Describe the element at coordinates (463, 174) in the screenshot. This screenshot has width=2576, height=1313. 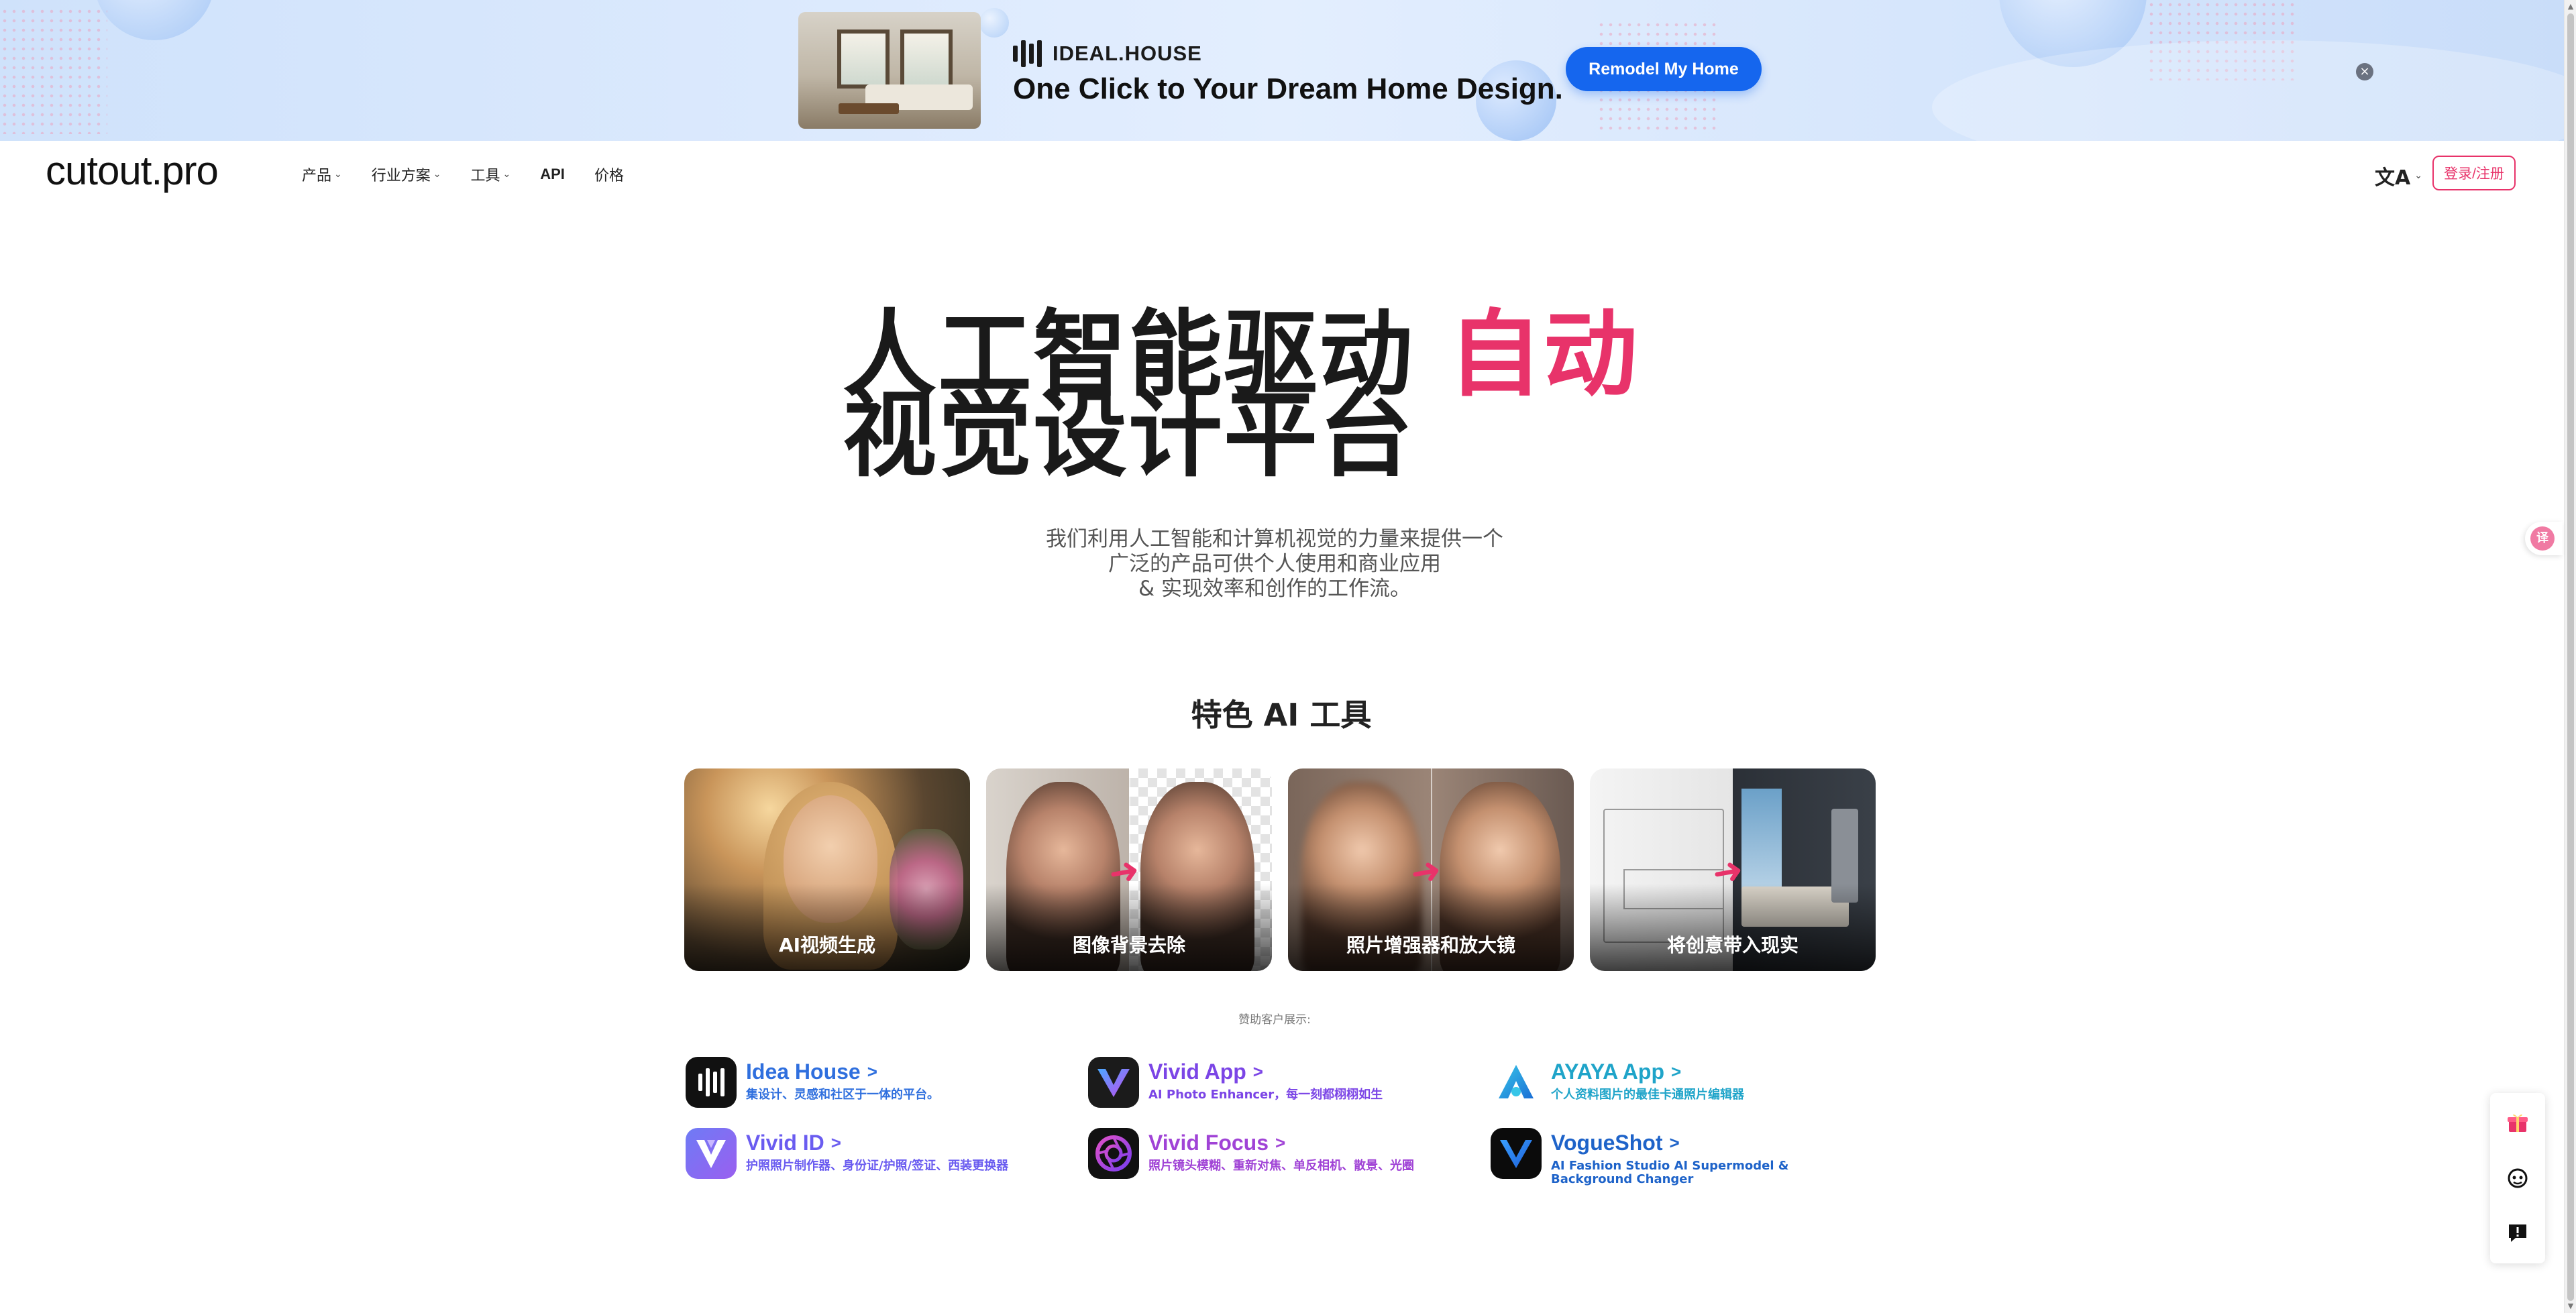
I see `nav-menu: 产品 ⌄ 行业方案 ⌄ 工具 ⌄ API 价格` at that location.